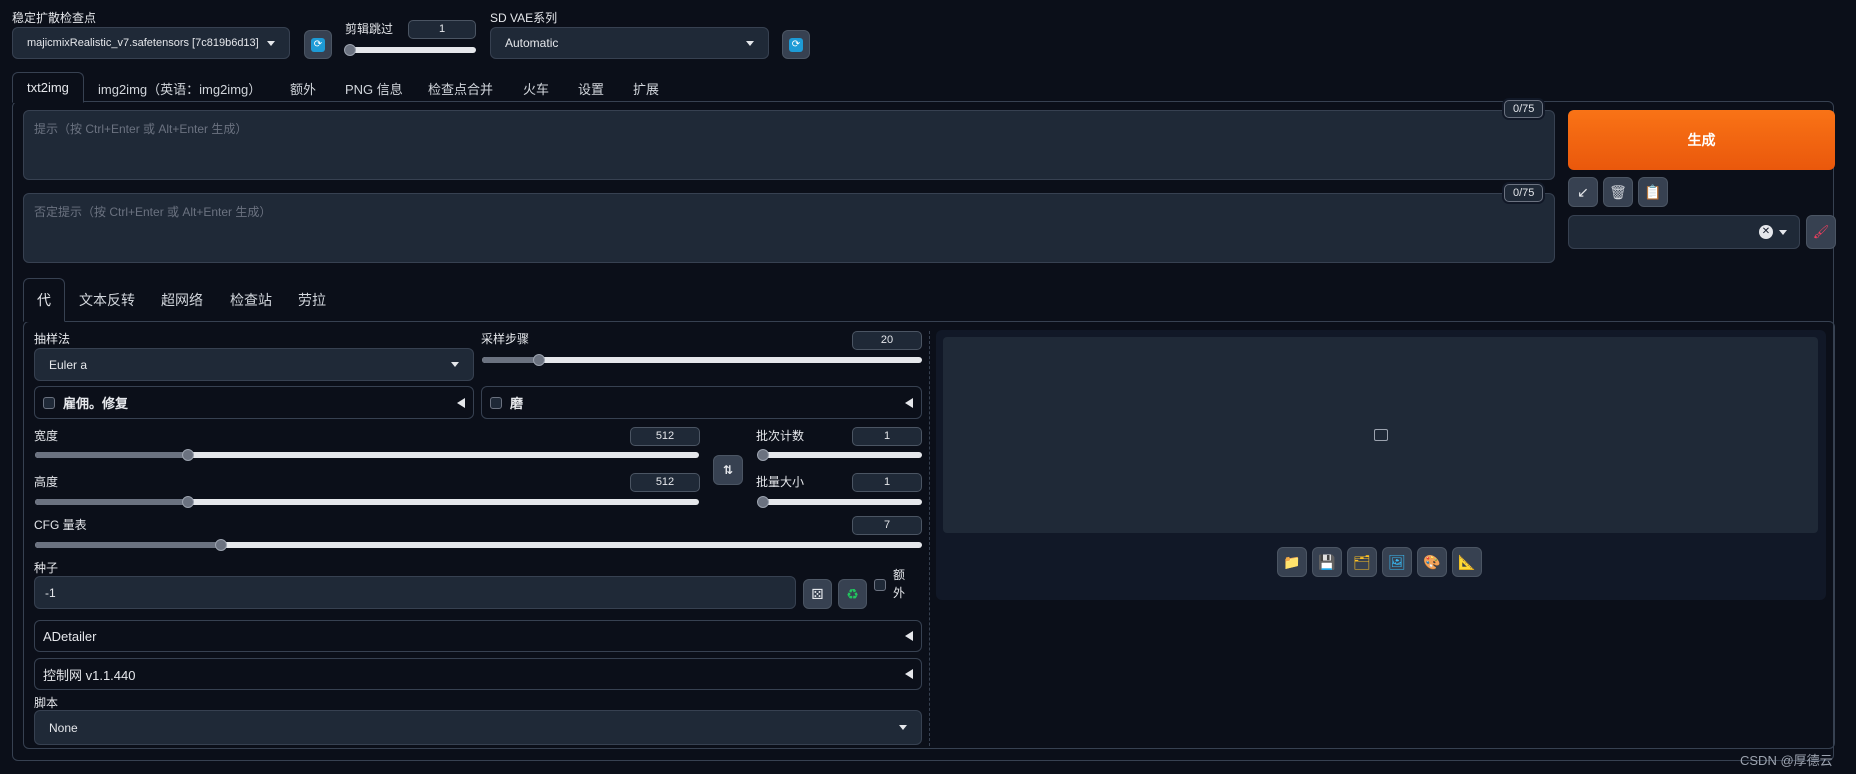  What do you see at coordinates (887, 436) in the screenshot?
I see `batch-count-input: 1` at bounding box center [887, 436].